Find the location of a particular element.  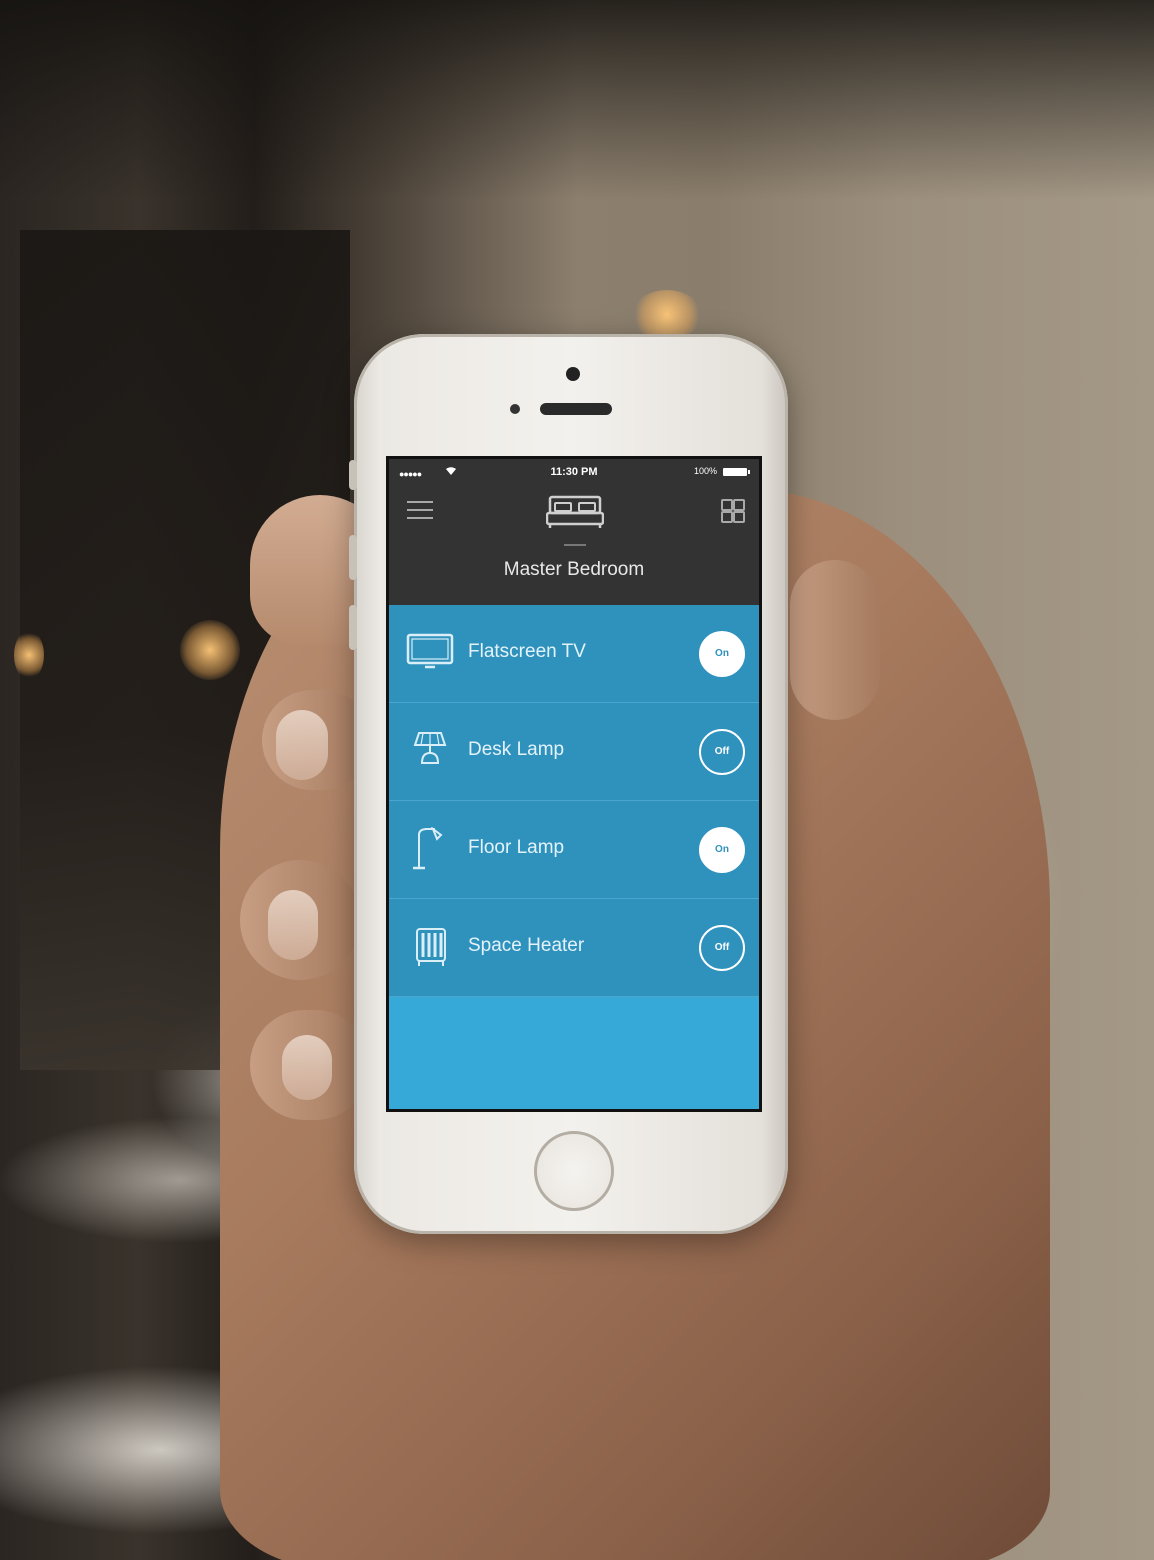

room-title: Master Bedroom is located at coordinates (574, 570).